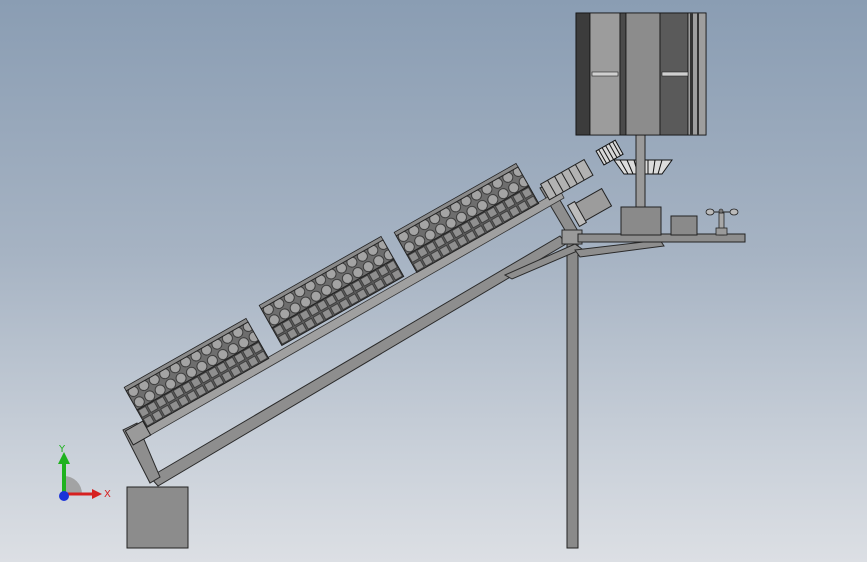 Image resolution: width=867 pixels, height=562 pixels. I want to click on axis-x-label: X, so click(107, 494).